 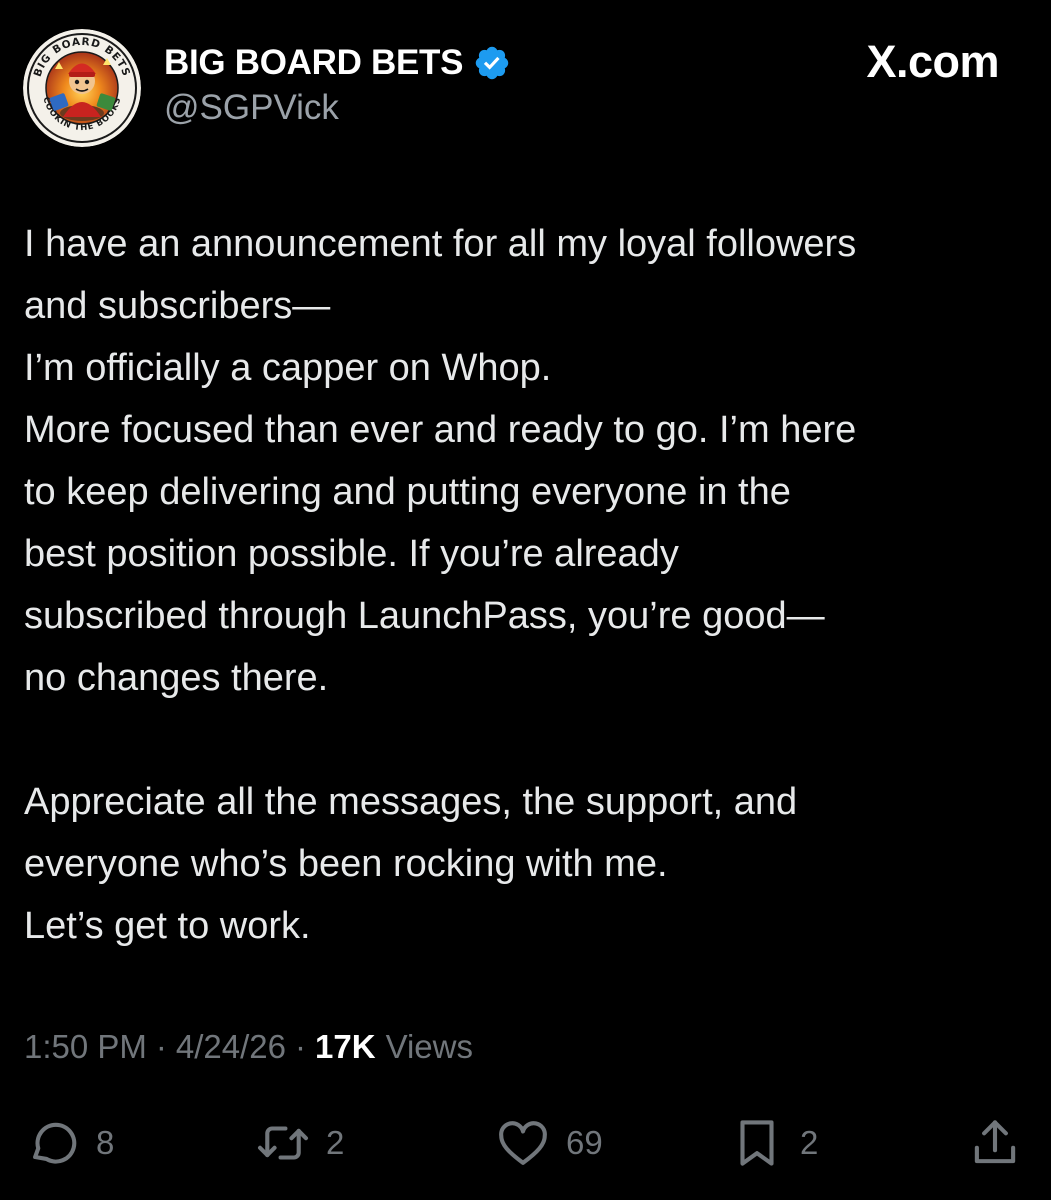 I want to click on views-count: 17K, so click(x=345, y=1046).